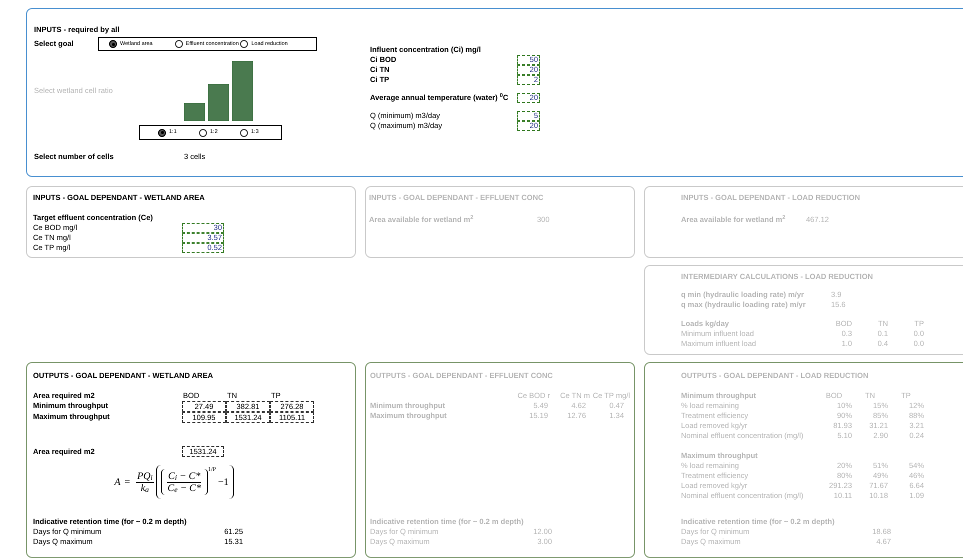 The width and height of the screenshot is (963, 558). What do you see at coordinates (223, 482) in the screenshot?
I see `formula-text: −1` at bounding box center [223, 482].